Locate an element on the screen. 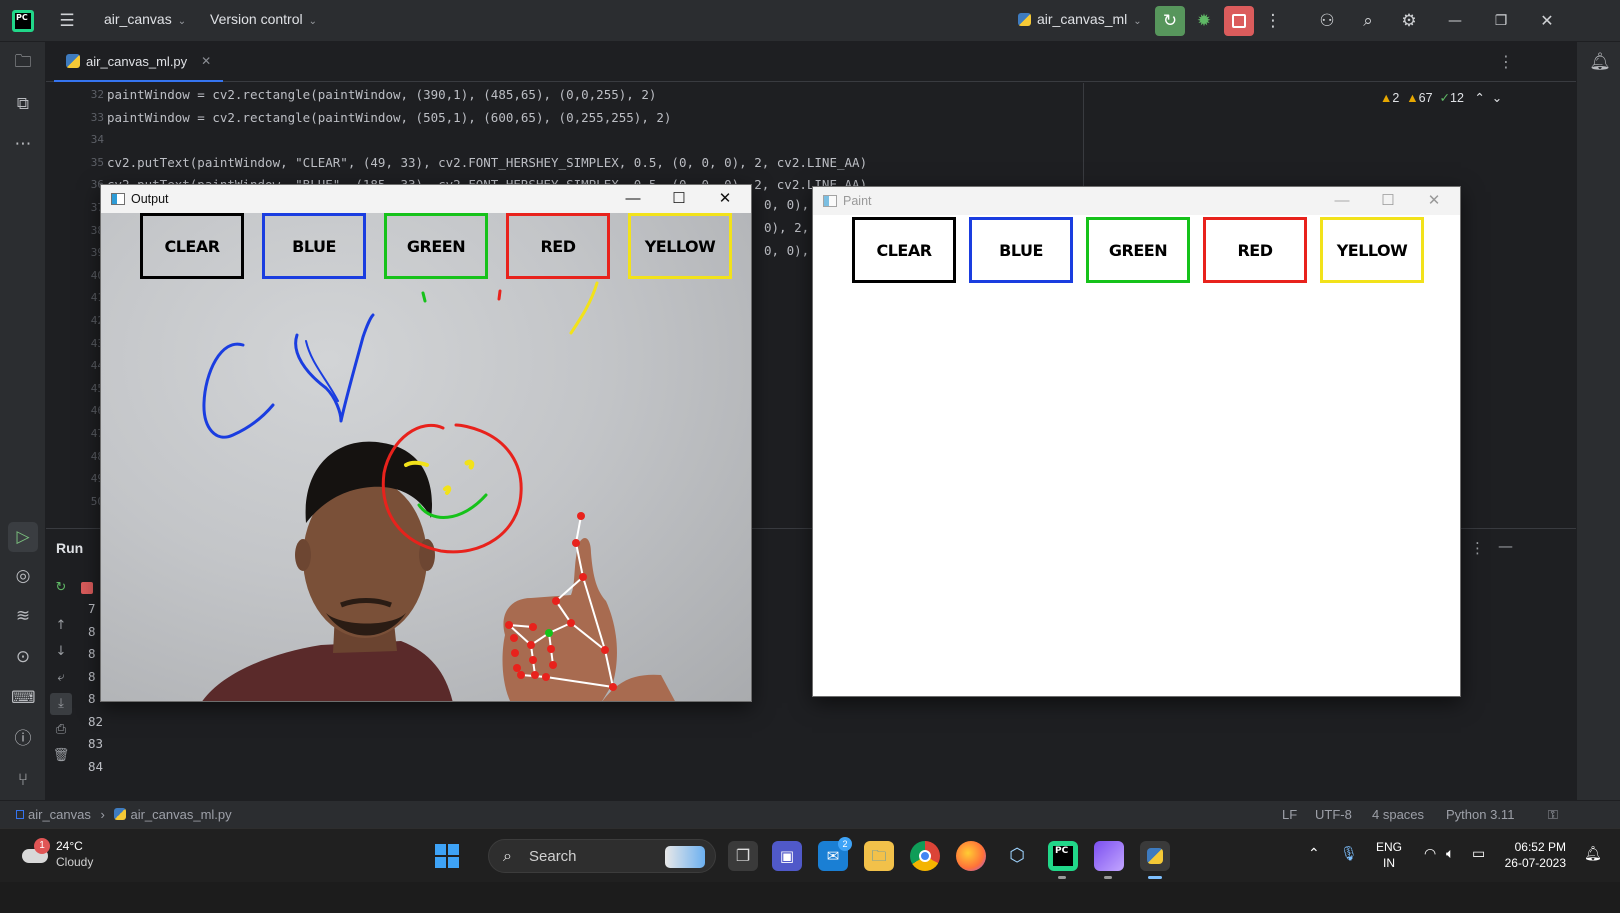  scroll-to-end-icon: ⤓ is located at coordinates (61, 704).